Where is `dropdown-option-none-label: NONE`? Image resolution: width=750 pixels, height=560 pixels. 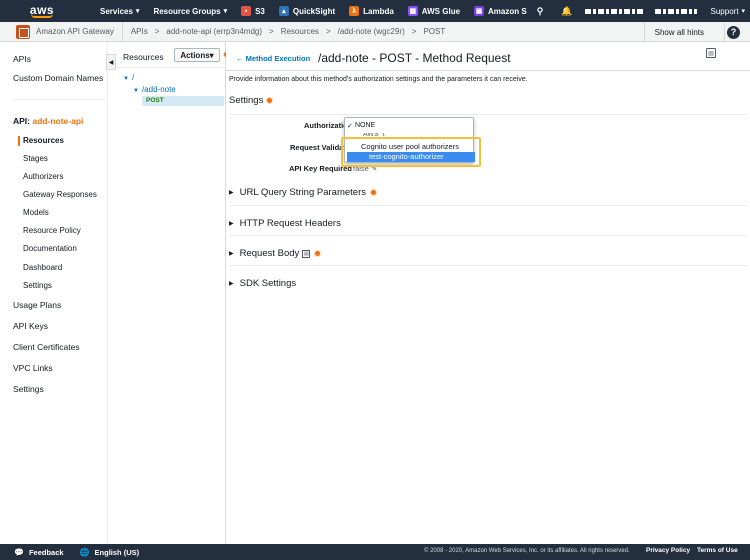 dropdown-option-none-label: NONE is located at coordinates (365, 125).